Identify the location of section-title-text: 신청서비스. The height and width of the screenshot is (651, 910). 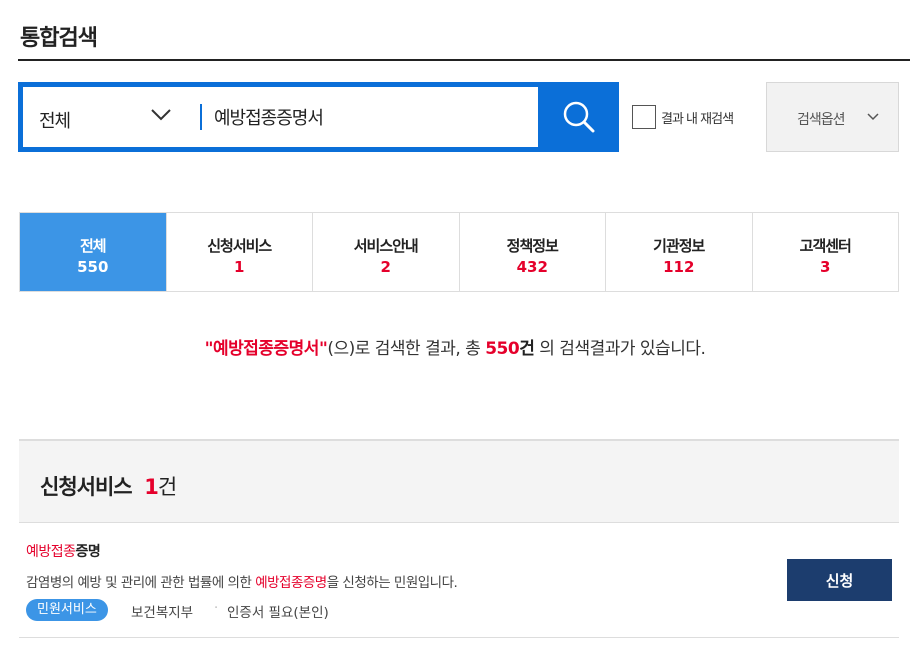
(86, 487).